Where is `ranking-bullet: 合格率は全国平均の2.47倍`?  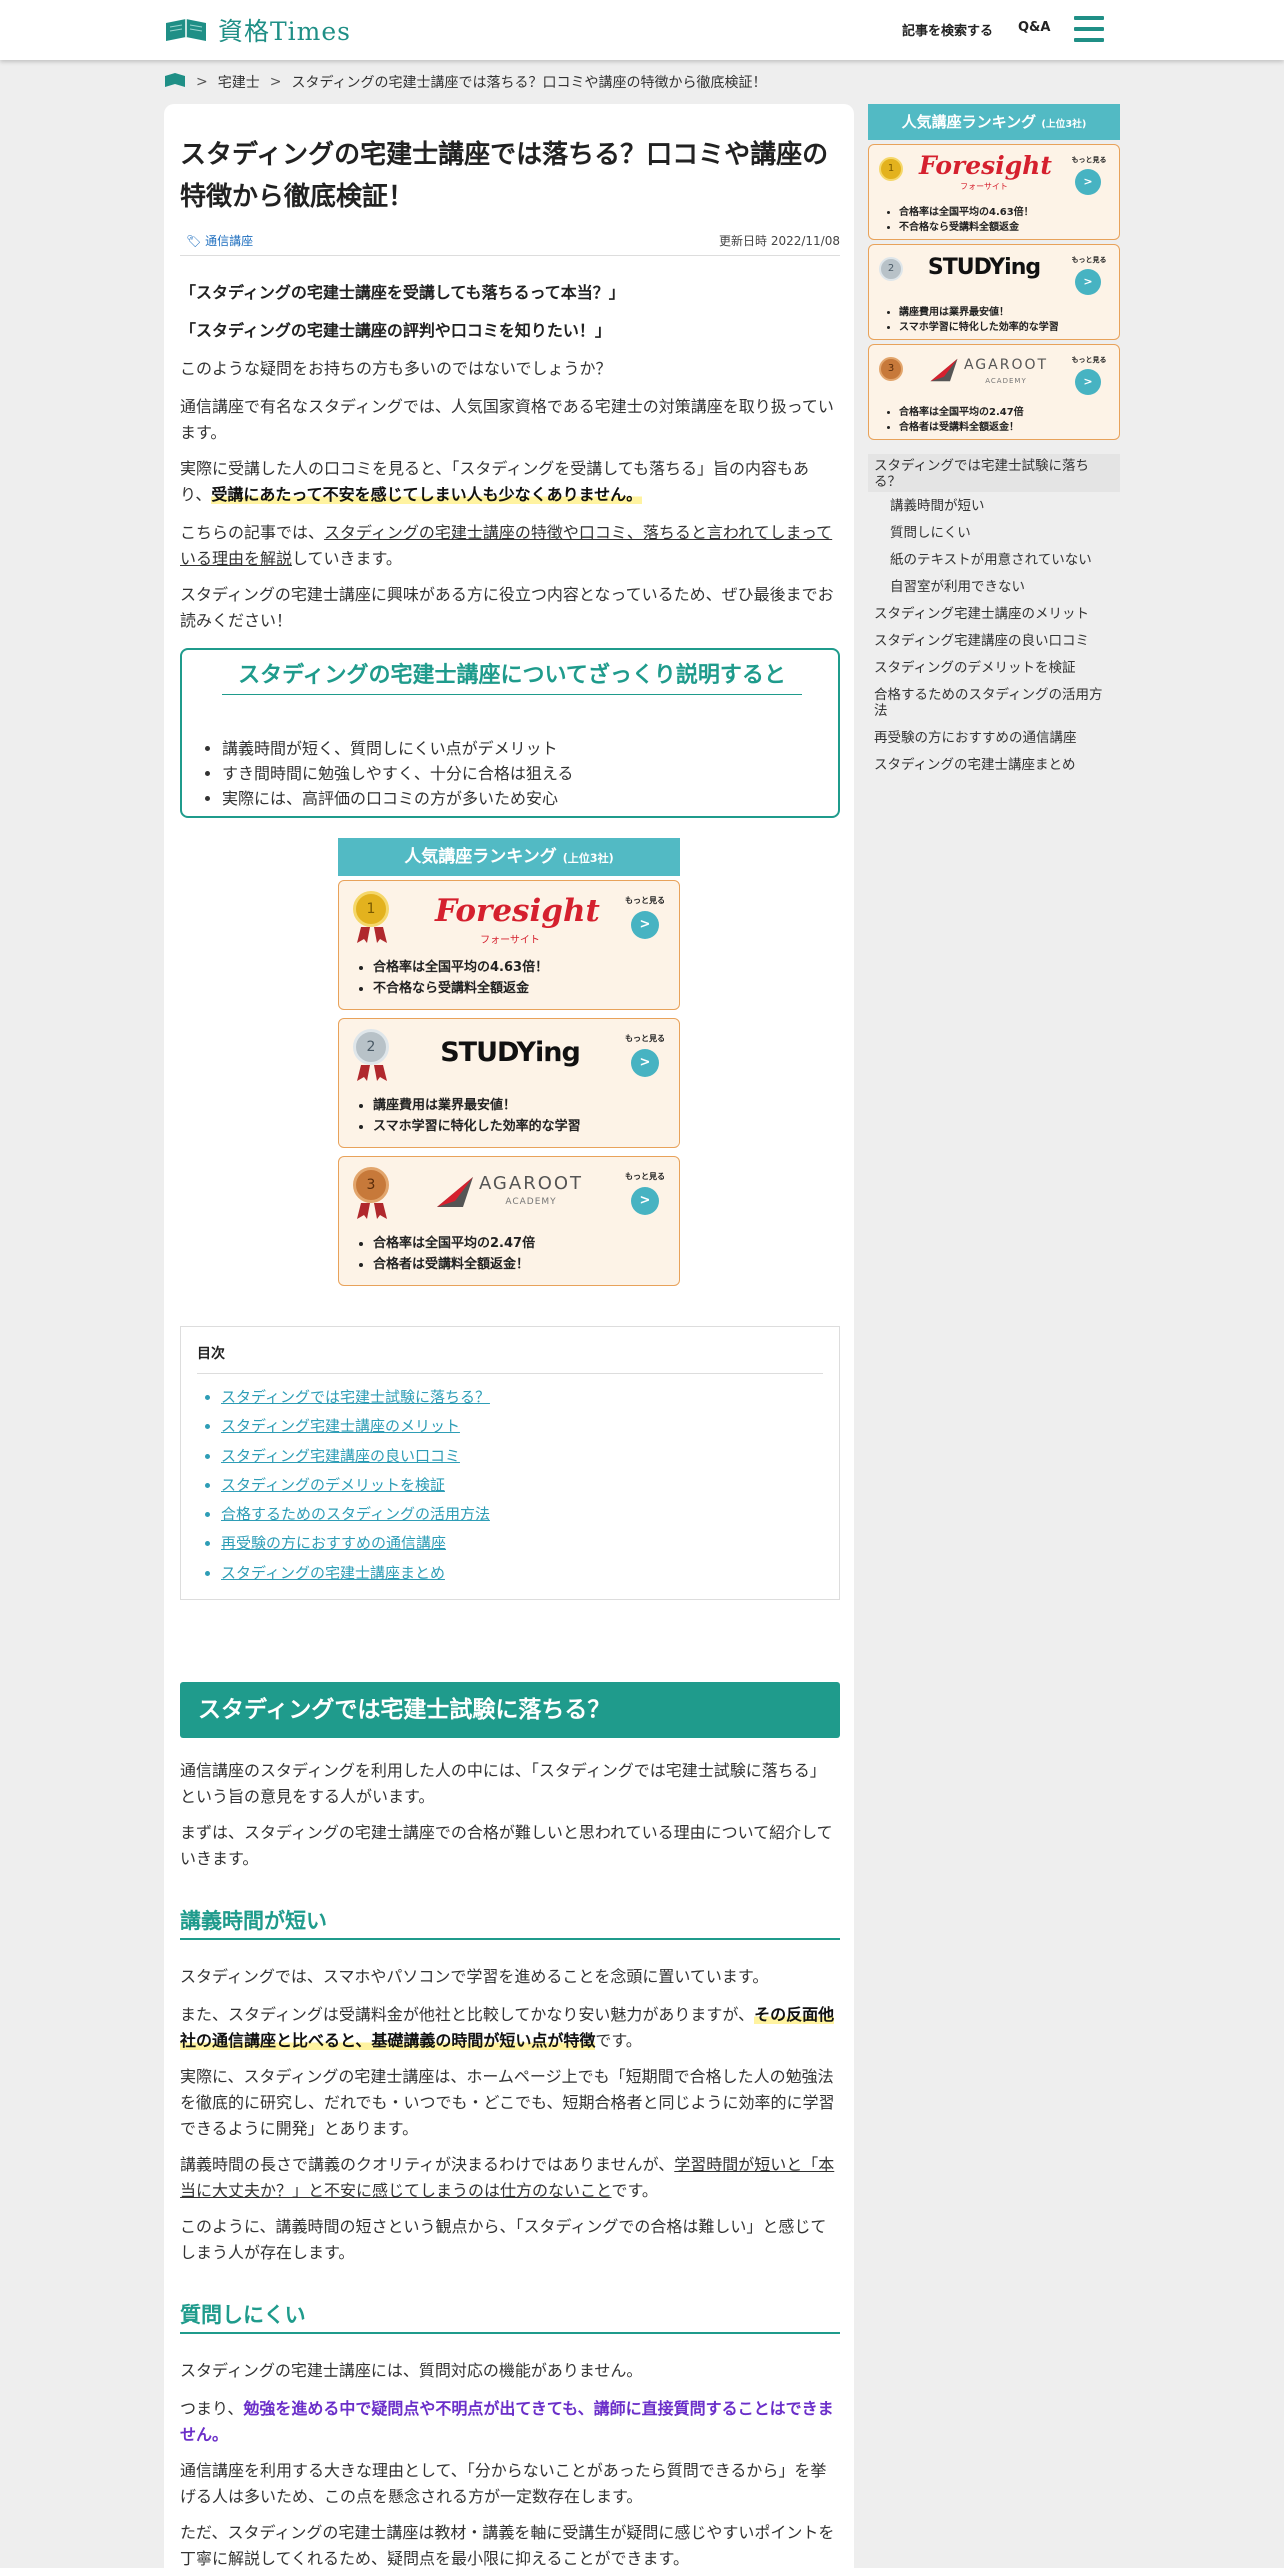 ranking-bullet: 合格率は全国平均の2.47倍 is located at coordinates (961, 412).